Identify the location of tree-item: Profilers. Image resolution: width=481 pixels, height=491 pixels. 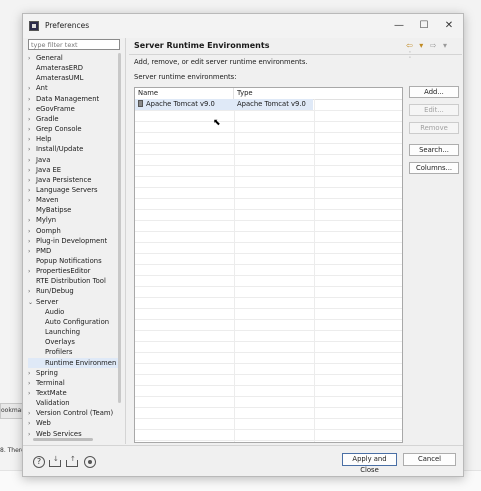
(50, 352).